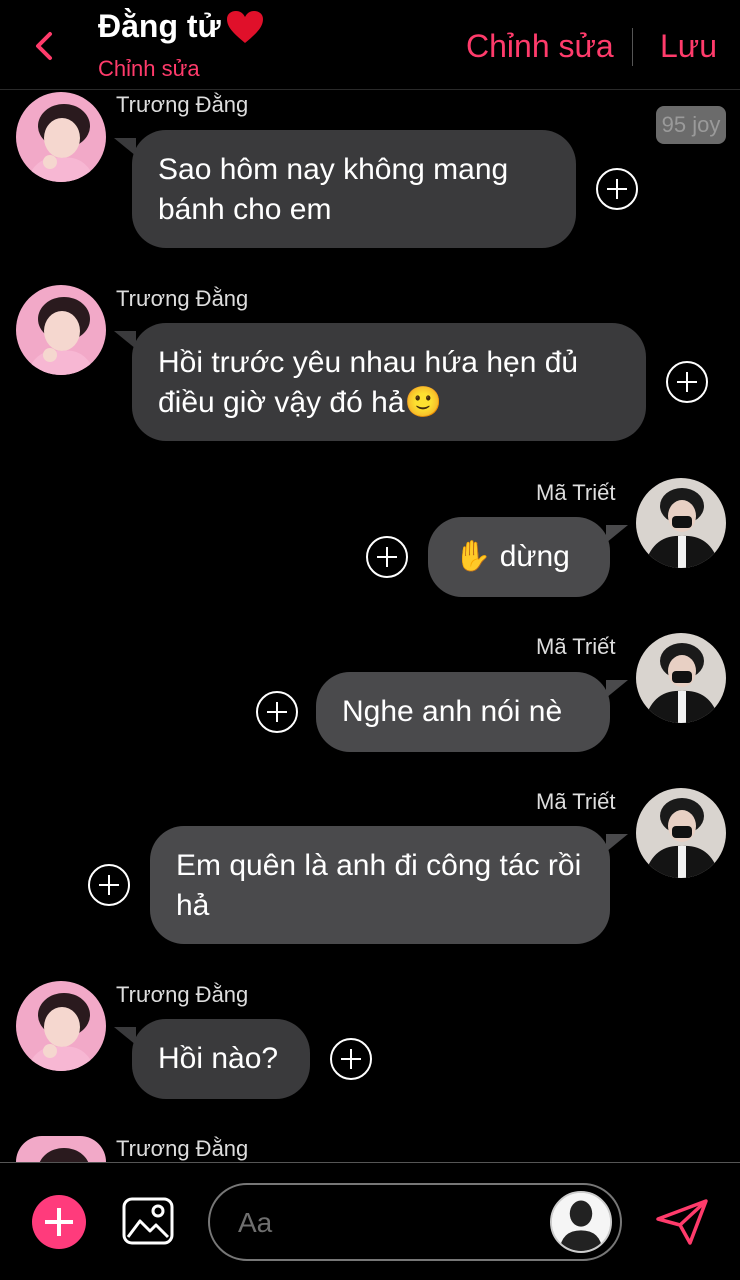 The width and height of the screenshot is (740, 1280). What do you see at coordinates (221, 1059) in the screenshot?
I see `message-bubble: Hồi nào?` at bounding box center [221, 1059].